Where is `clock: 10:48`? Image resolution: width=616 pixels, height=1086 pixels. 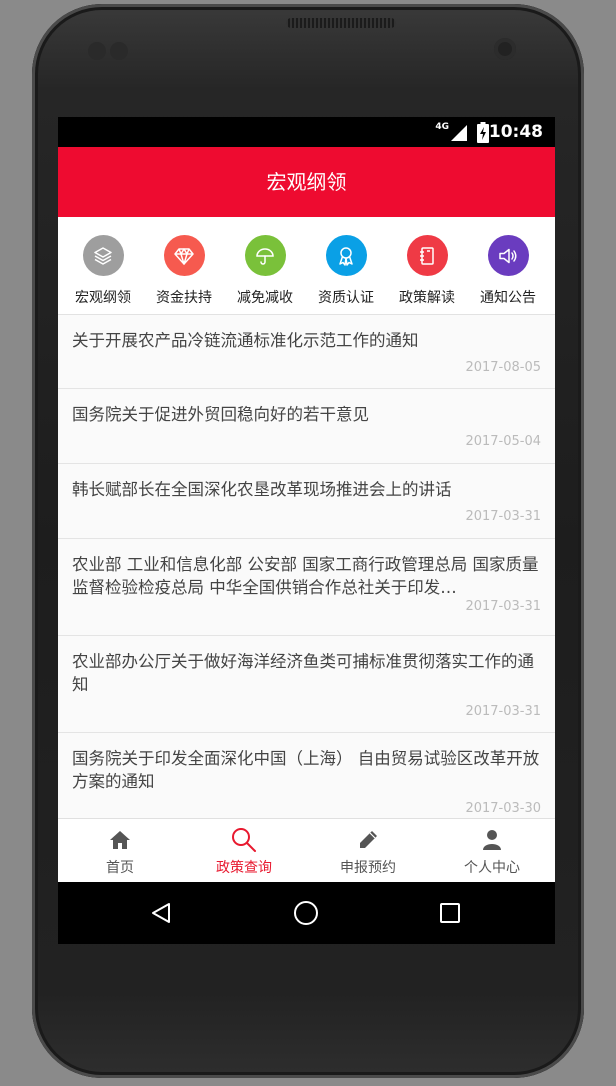 clock: 10:48 is located at coordinates (515, 132).